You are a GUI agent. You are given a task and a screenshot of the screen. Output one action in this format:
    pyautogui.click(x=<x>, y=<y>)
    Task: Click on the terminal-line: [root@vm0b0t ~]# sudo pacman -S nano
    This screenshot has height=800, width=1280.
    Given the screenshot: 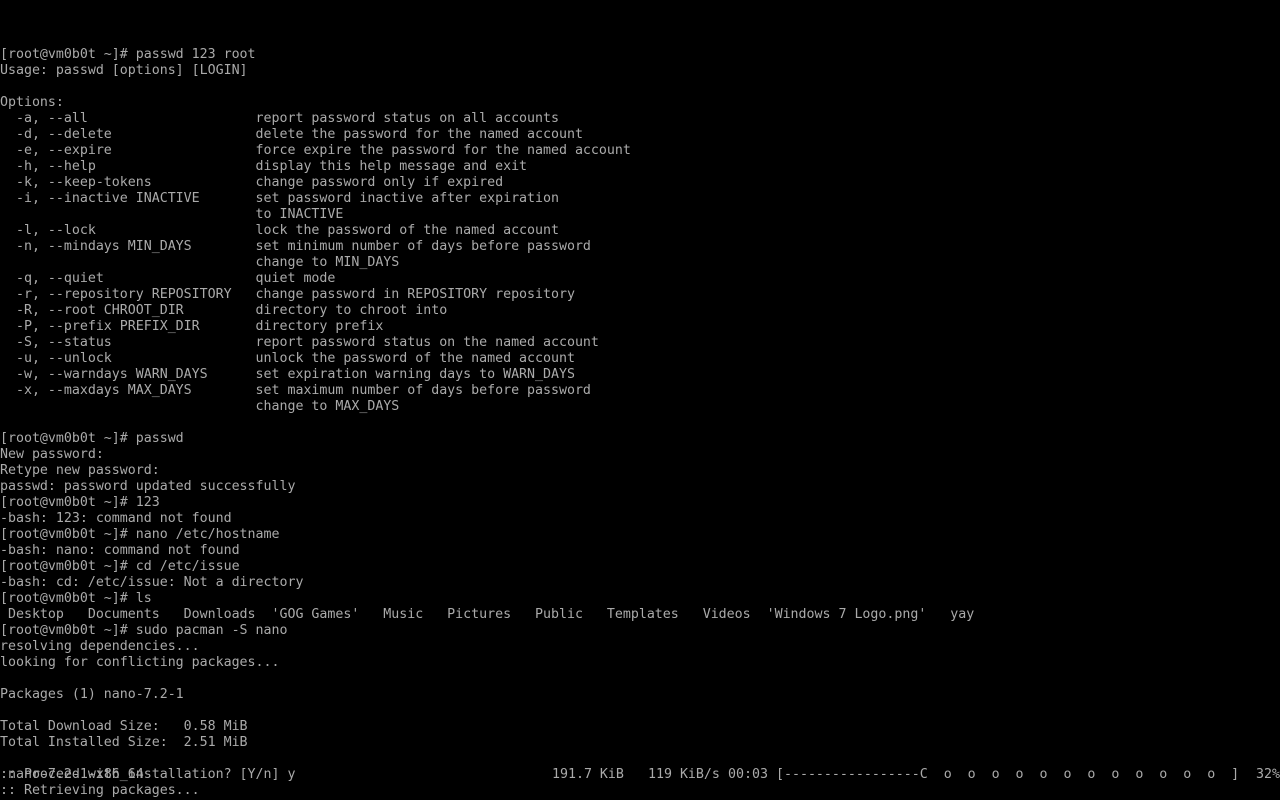 What is the action you would take?
    pyautogui.click(x=144, y=630)
    